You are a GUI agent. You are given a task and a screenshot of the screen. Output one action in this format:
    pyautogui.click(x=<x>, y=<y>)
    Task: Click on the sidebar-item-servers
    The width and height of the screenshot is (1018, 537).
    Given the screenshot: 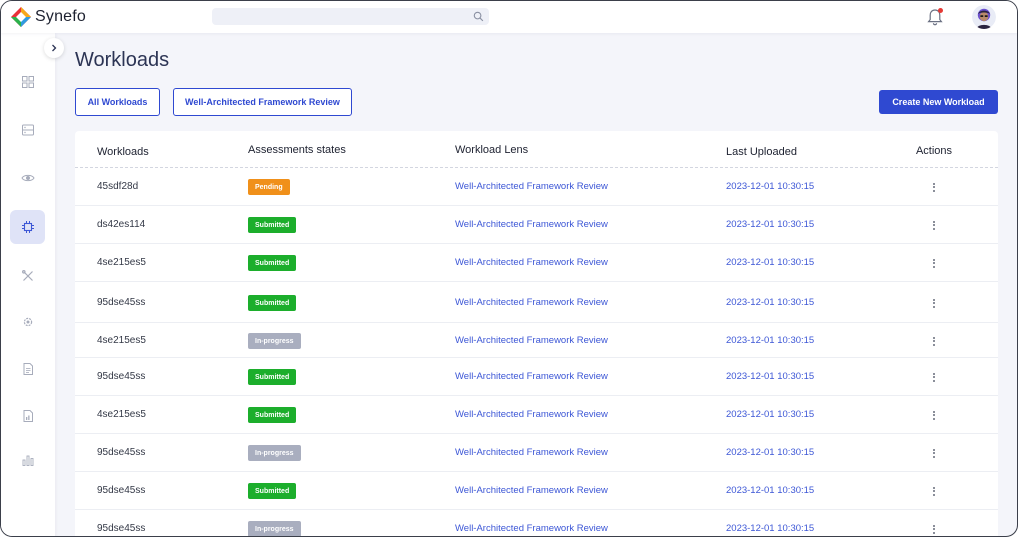 What is the action you would take?
    pyautogui.click(x=27, y=130)
    